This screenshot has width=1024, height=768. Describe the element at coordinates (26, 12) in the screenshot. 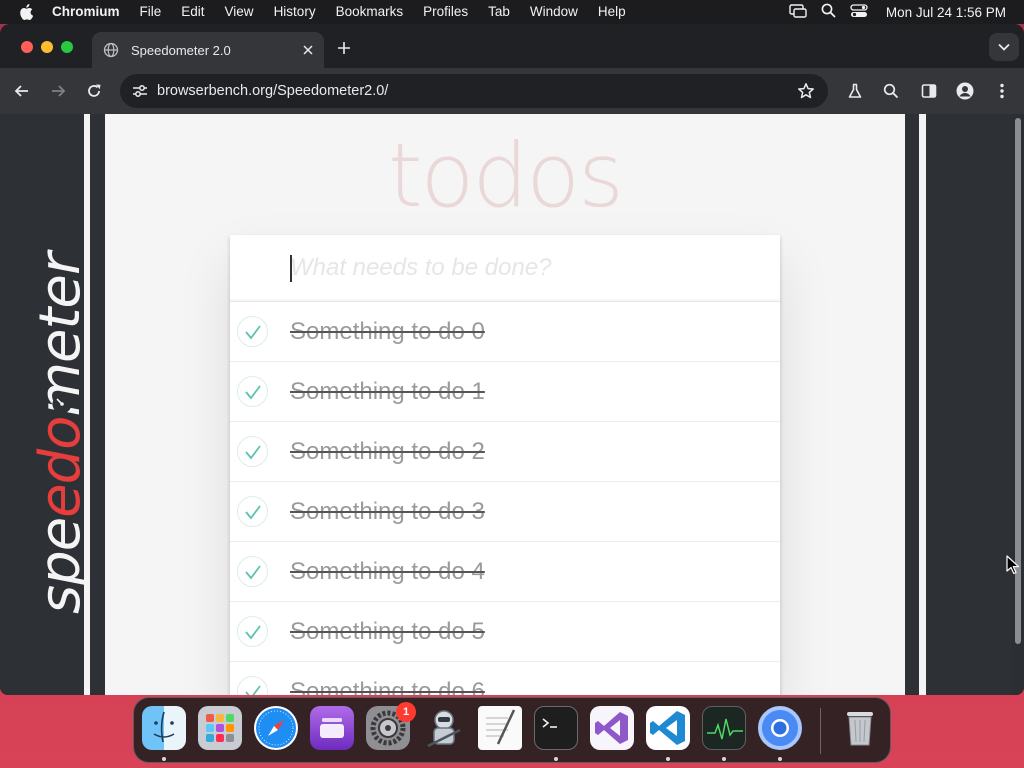

I see `apple-menu-icon` at that location.